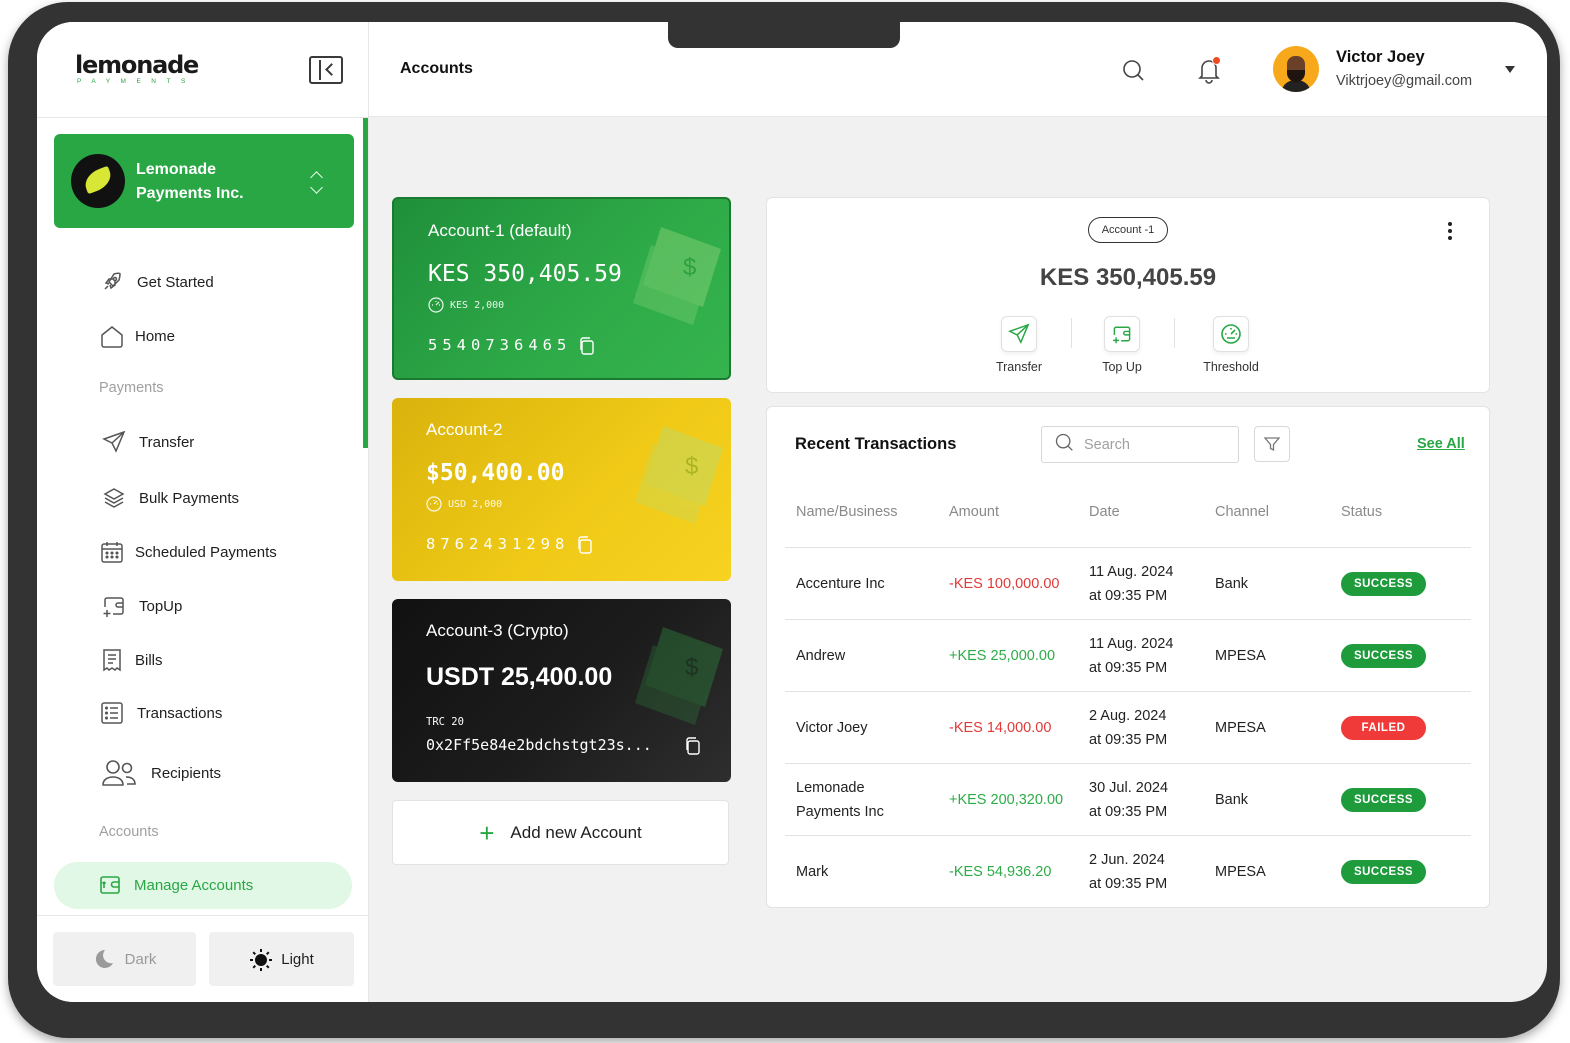 The width and height of the screenshot is (1570, 1043). Describe the element at coordinates (131, 660) in the screenshot. I see `sidebar-item-bills: Bills` at that location.